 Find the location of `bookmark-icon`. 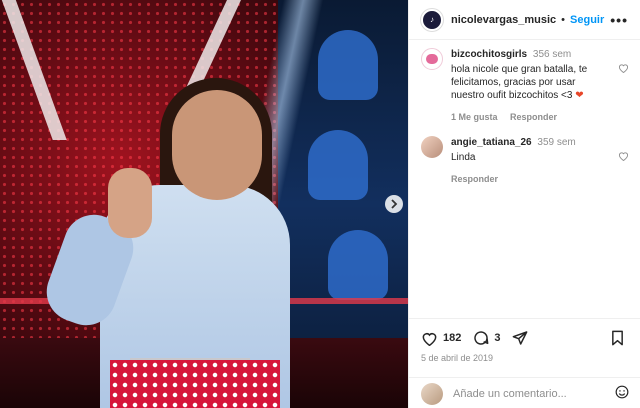

bookmark-icon is located at coordinates (617, 338).